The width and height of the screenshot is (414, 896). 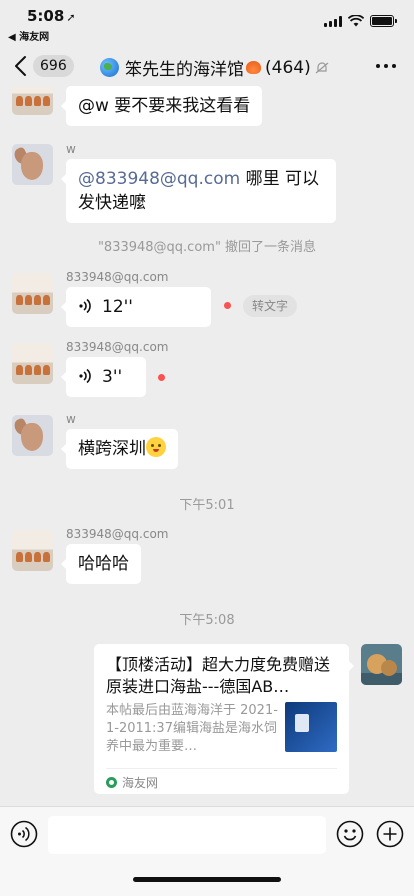 What do you see at coordinates (350, 834) in the screenshot?
I see `emoji-icon` at bounding box center [350, 834].